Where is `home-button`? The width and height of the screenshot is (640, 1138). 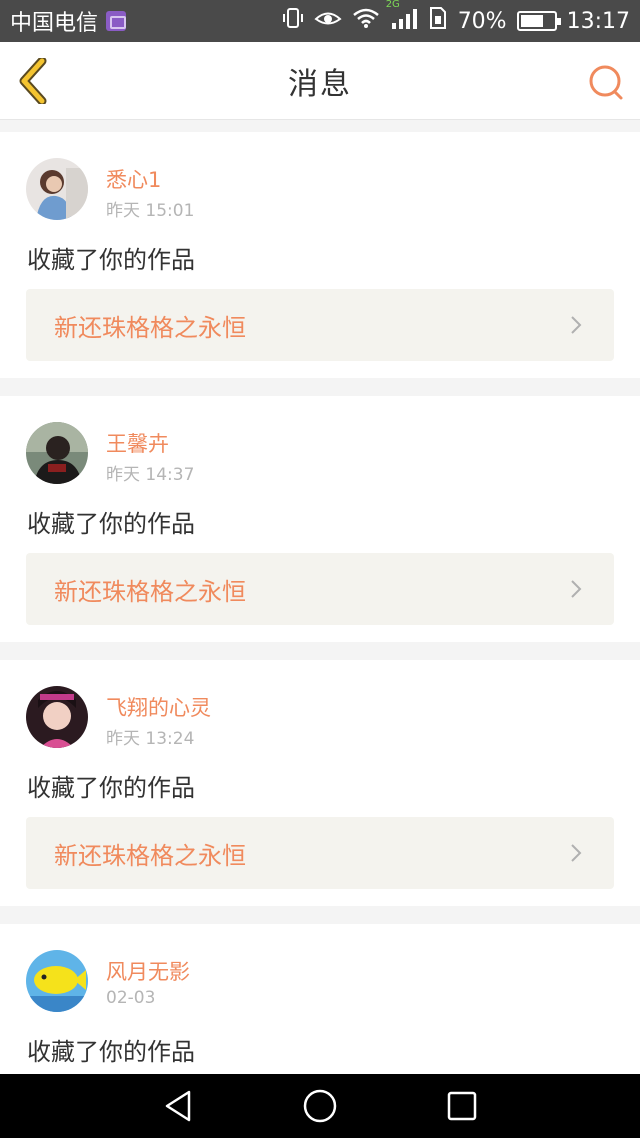 home-button is located at coordinates (320, 1106).